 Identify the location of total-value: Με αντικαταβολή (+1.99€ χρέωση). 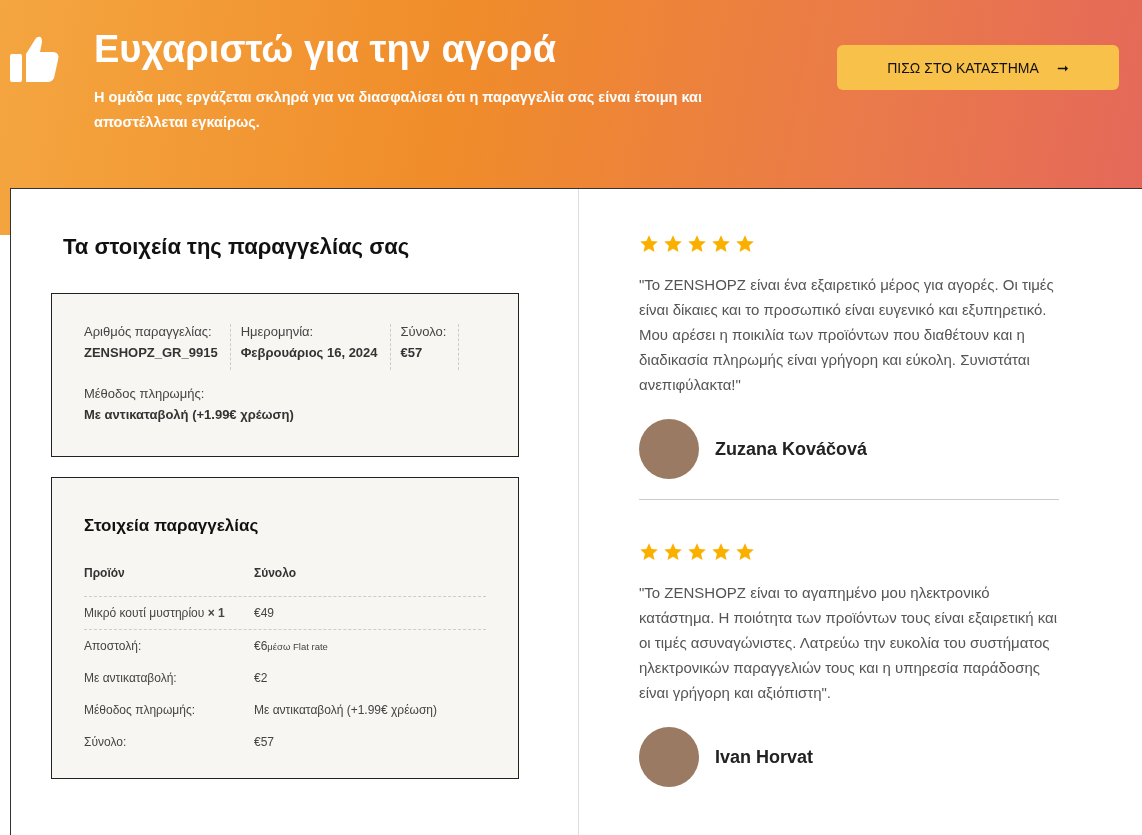
(345, 710).